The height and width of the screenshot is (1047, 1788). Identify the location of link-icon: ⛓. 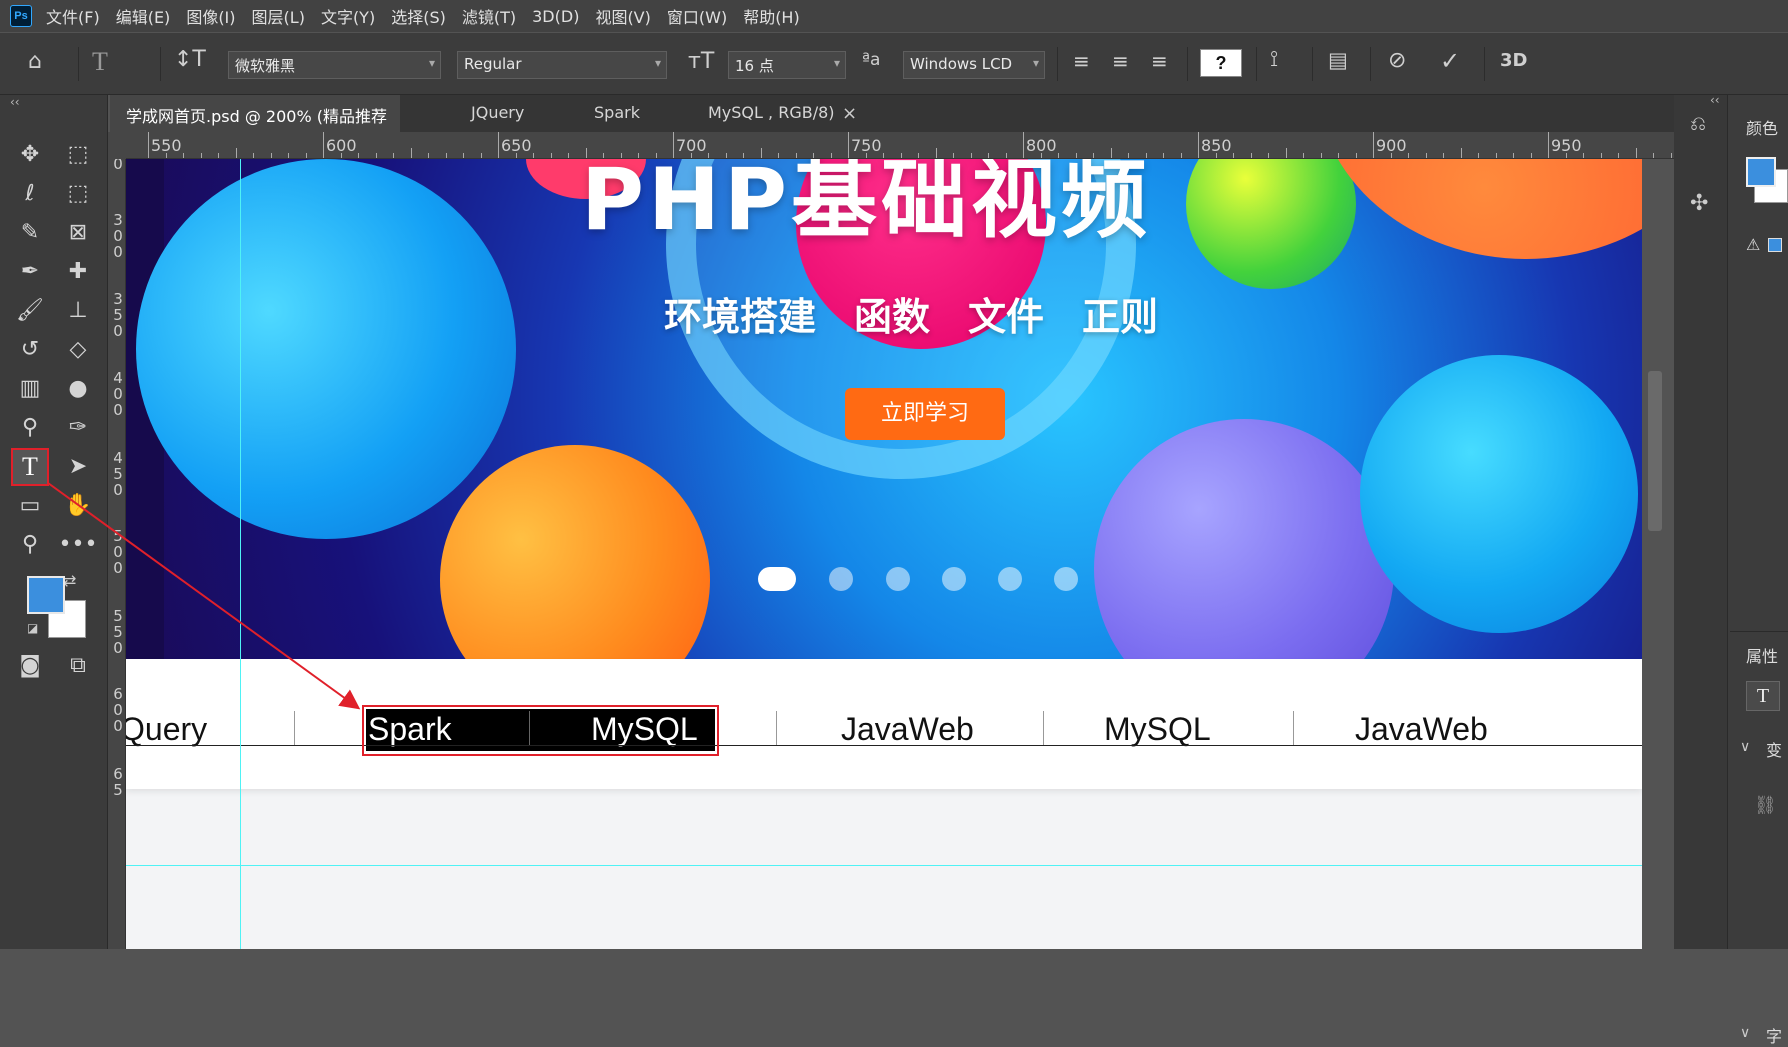
(1765, 805).